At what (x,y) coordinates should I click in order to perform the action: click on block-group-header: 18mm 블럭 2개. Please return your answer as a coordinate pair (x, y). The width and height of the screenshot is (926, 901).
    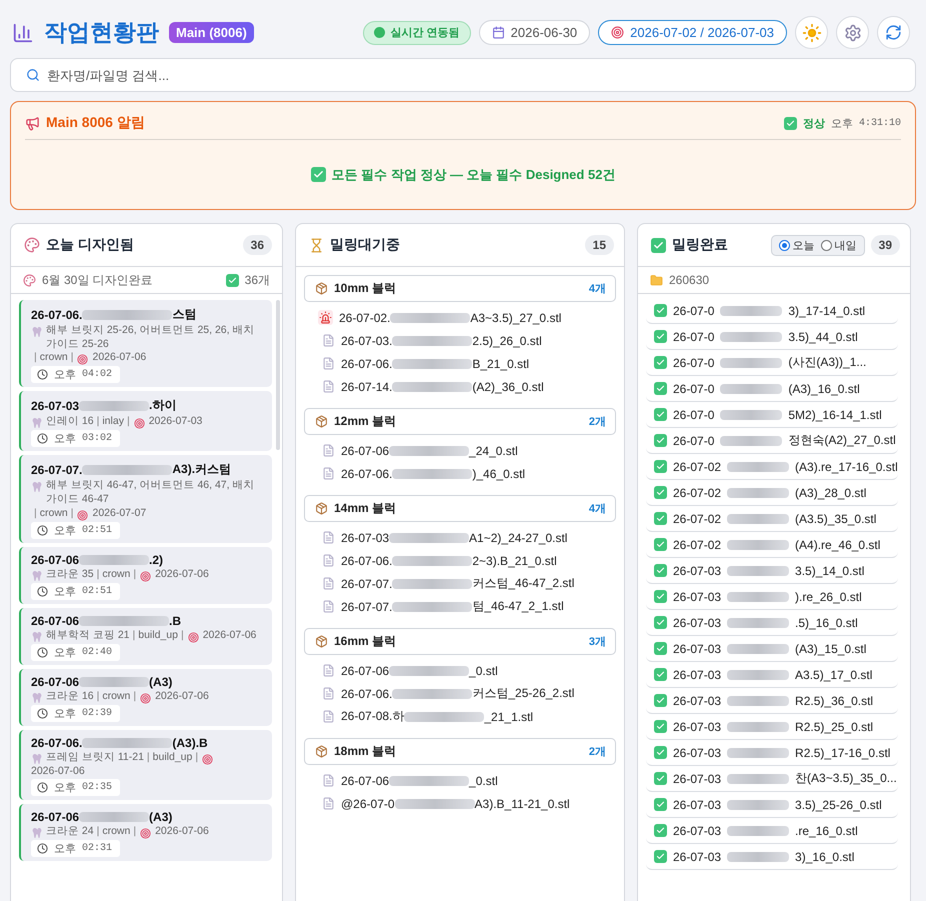
    Looking at the image, I should click on (460, 751).